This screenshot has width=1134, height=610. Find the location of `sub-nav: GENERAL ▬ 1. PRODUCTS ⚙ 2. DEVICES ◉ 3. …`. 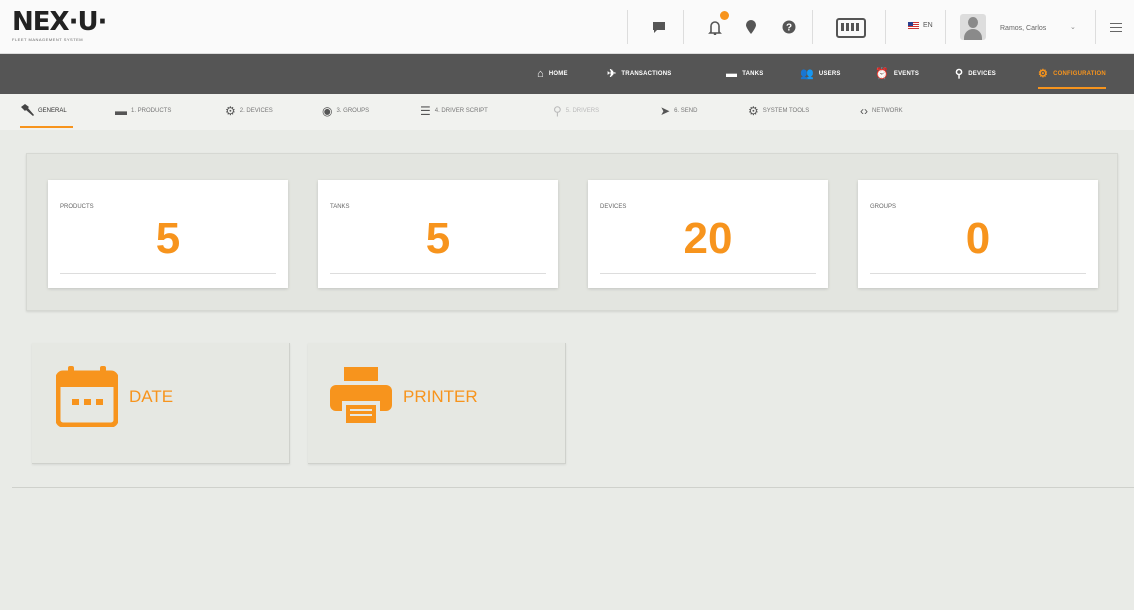

sub-nav: GENERAL ▬ 1. PRODUCTS ⚙ 2. DEVICES ◉ 3. … is located at coordinates (567, 112).